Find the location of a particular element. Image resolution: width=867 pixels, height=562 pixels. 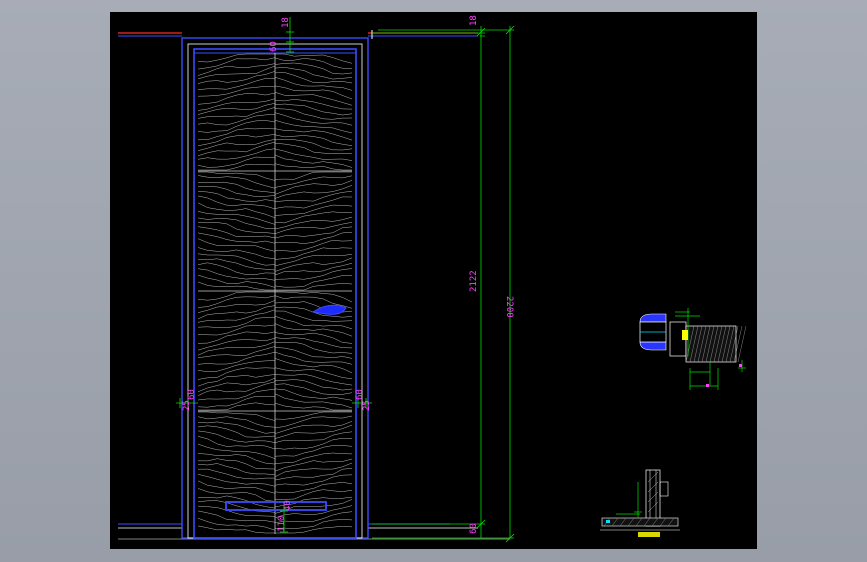

dim-text-18-top: 18 is located at coordinates (286, 22).